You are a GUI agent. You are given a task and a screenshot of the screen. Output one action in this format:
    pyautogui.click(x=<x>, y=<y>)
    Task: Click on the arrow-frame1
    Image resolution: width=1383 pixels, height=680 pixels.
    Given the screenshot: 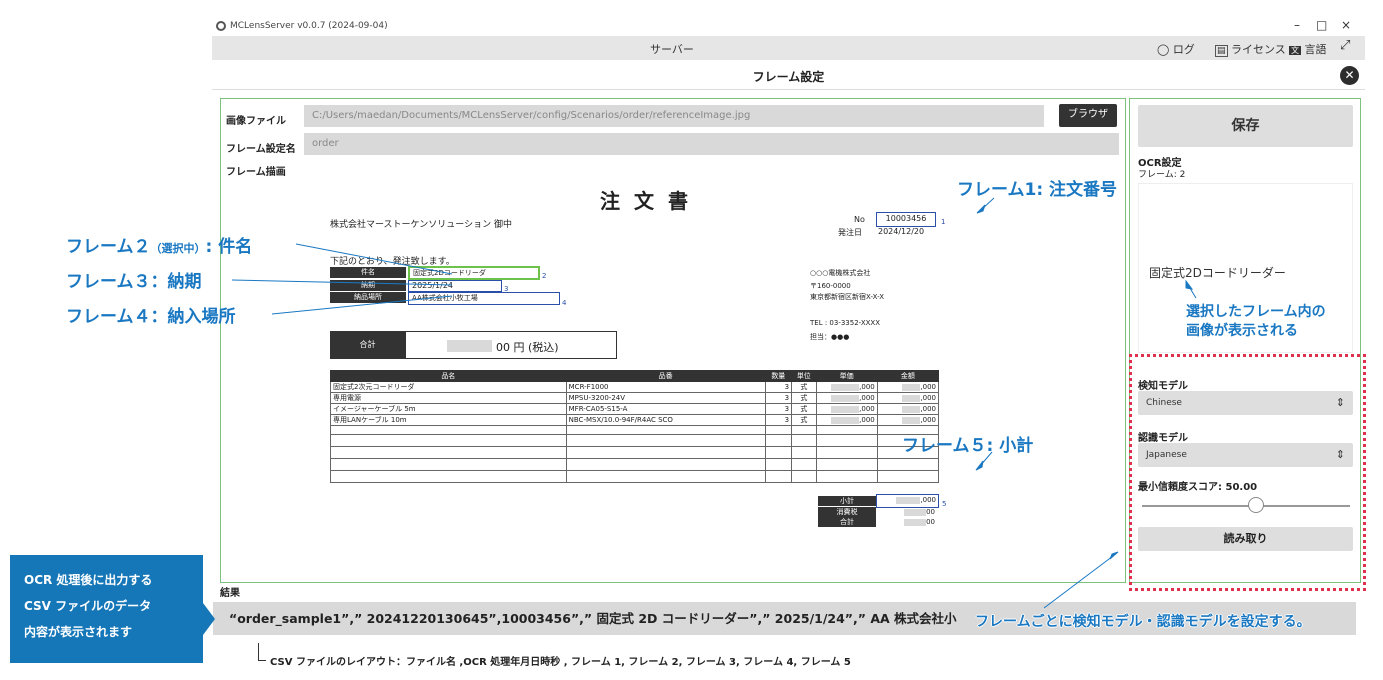 What is the action you would take?
    pyautogui.click(x=981, y=209)
    